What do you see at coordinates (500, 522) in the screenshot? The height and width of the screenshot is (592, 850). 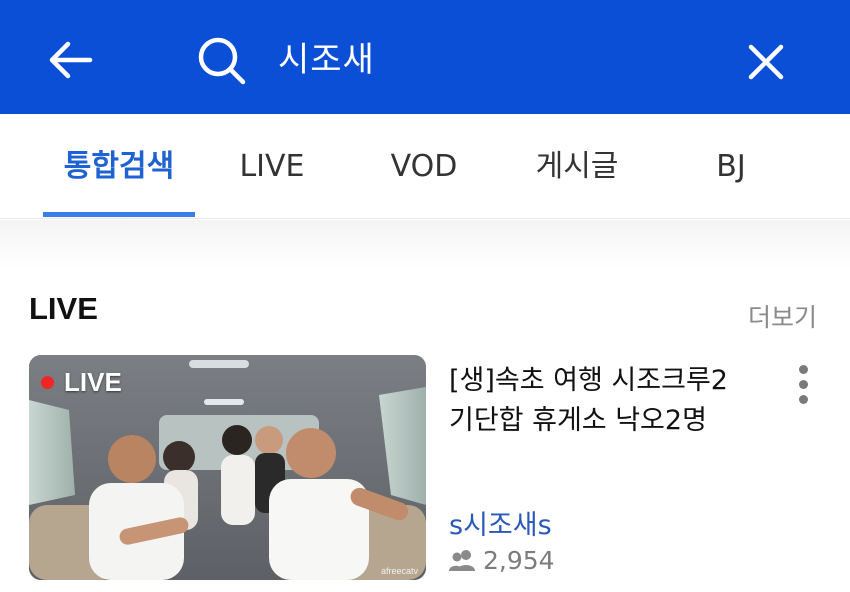 I see `channel-name: s시조새s` at bounding box center [500, 522].